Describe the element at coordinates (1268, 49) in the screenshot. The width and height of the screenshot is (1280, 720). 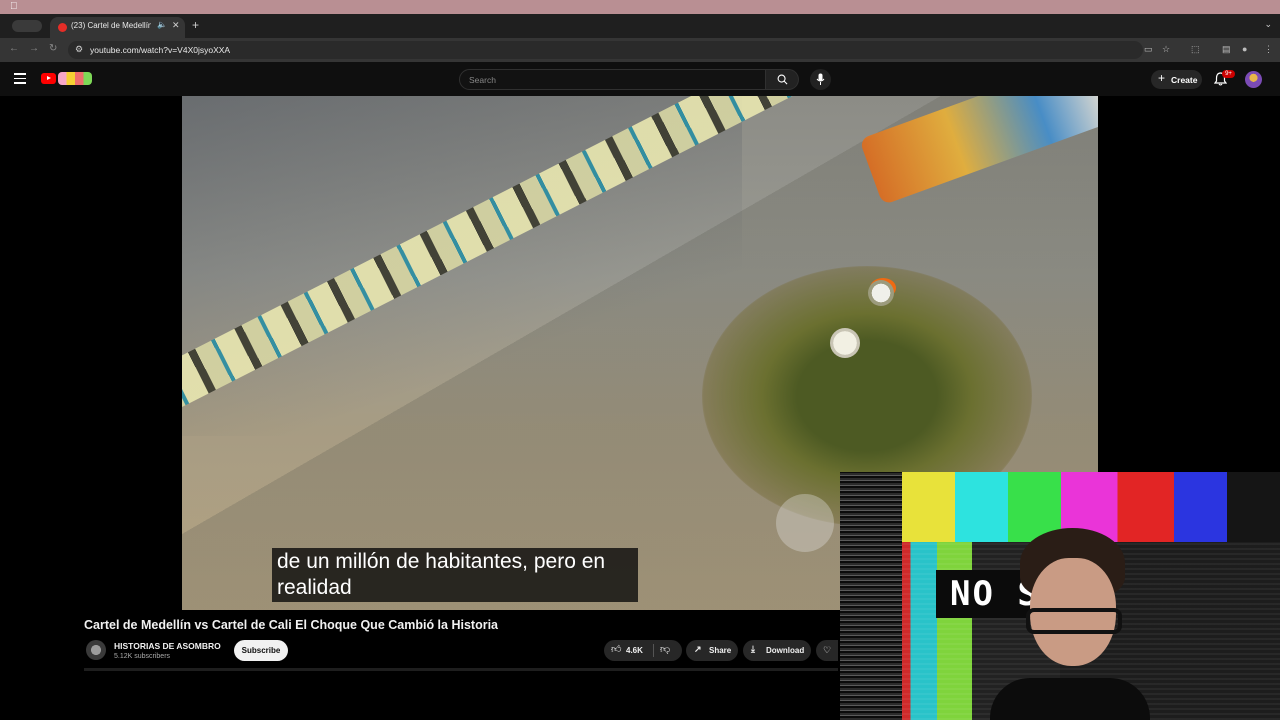
I see `menu-dots-icon: ⋮` at that location.